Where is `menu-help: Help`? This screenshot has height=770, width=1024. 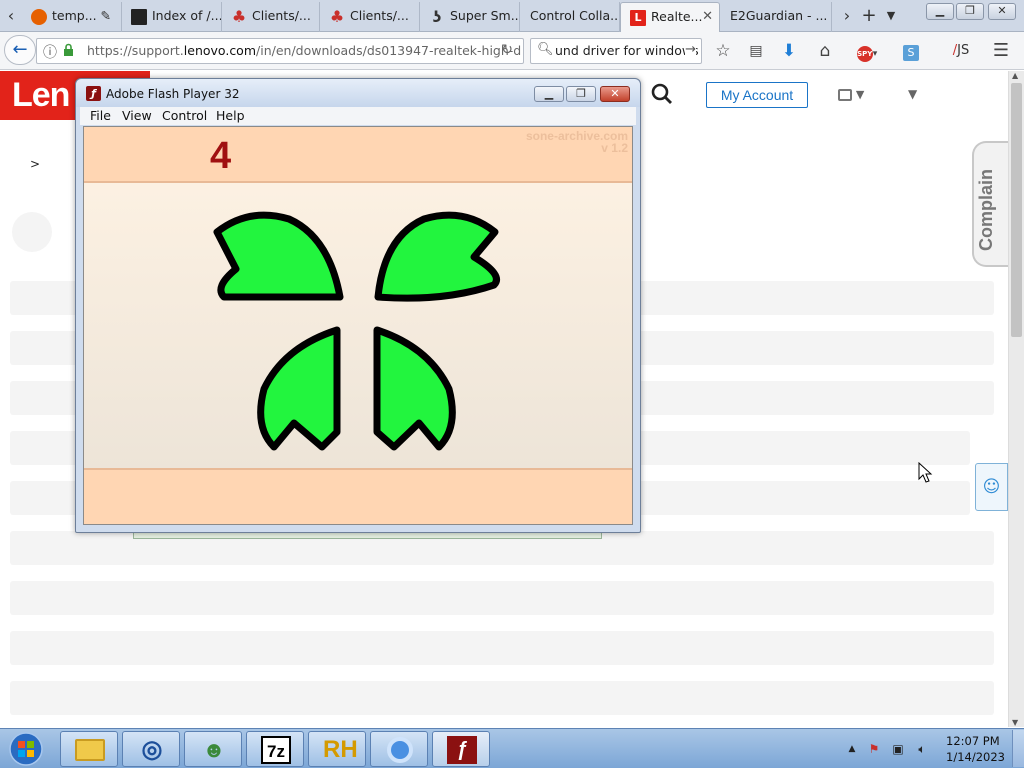 menu-help: Help is located at coordinates (230, 115).